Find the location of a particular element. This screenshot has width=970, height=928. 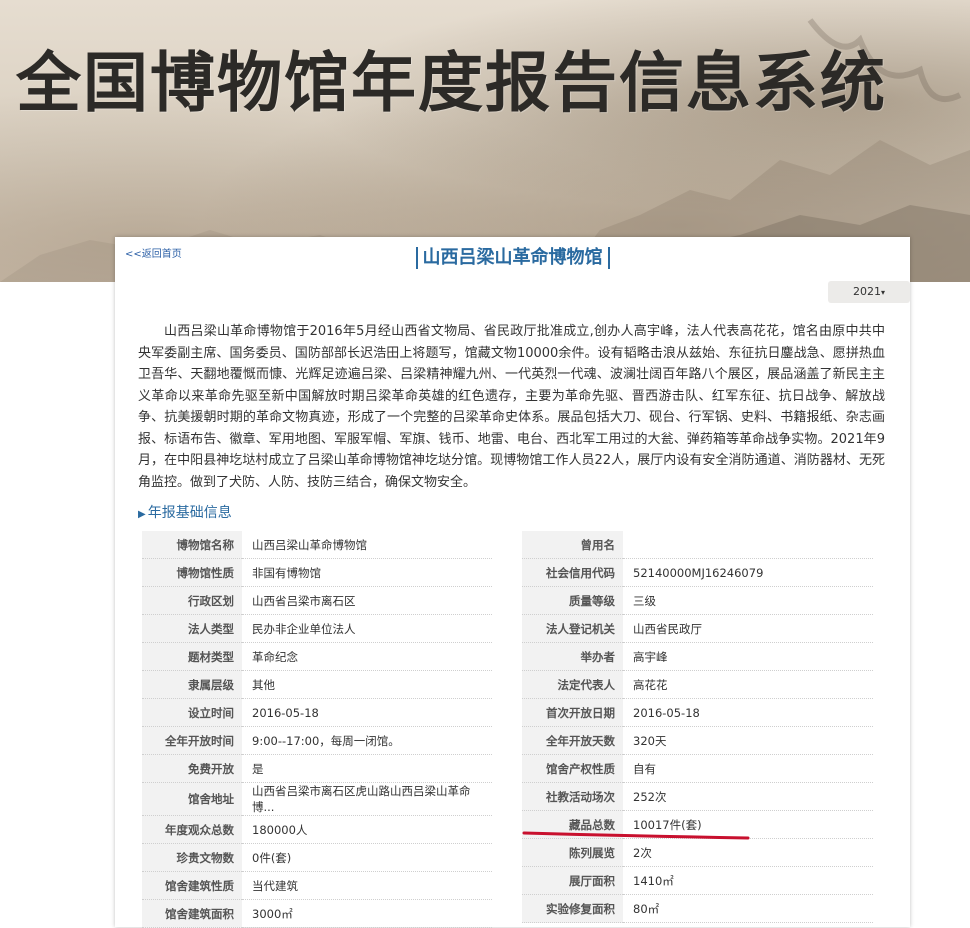

field-label: 馆舍建筑性质 is located at coordinates (192, 885).